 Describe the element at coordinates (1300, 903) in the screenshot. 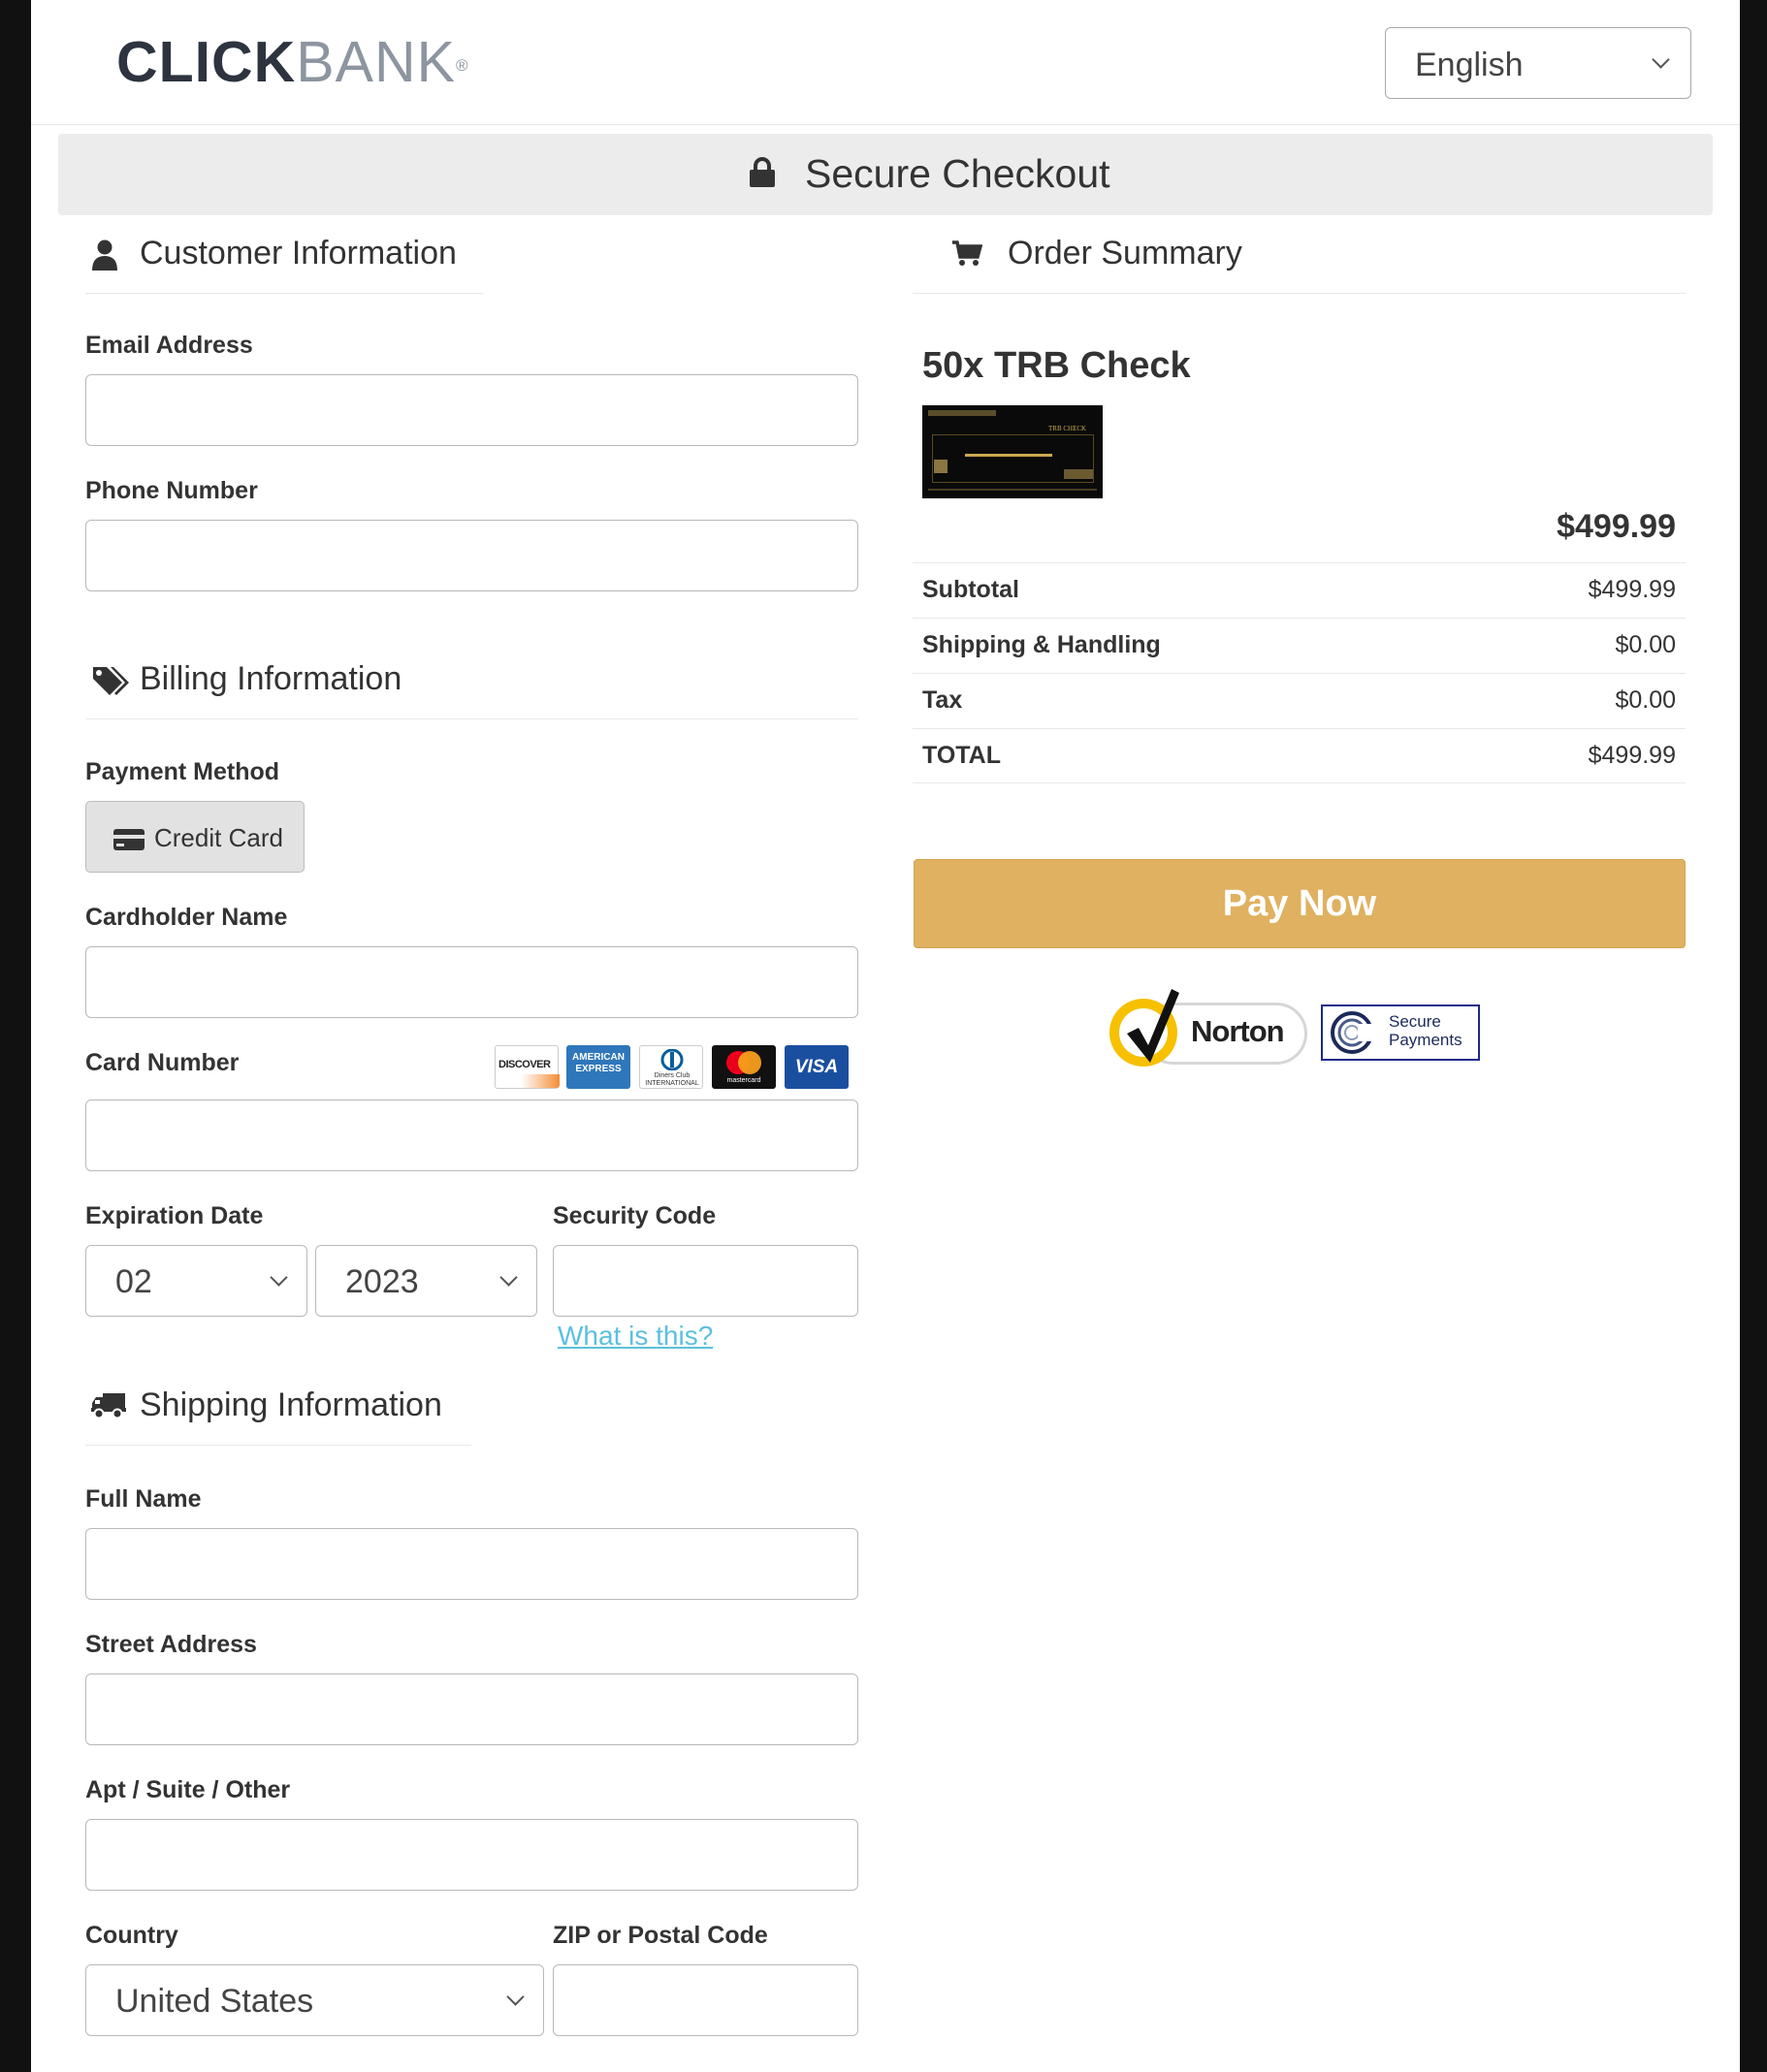

I see `pay-now-button: Pay Now` at that location.